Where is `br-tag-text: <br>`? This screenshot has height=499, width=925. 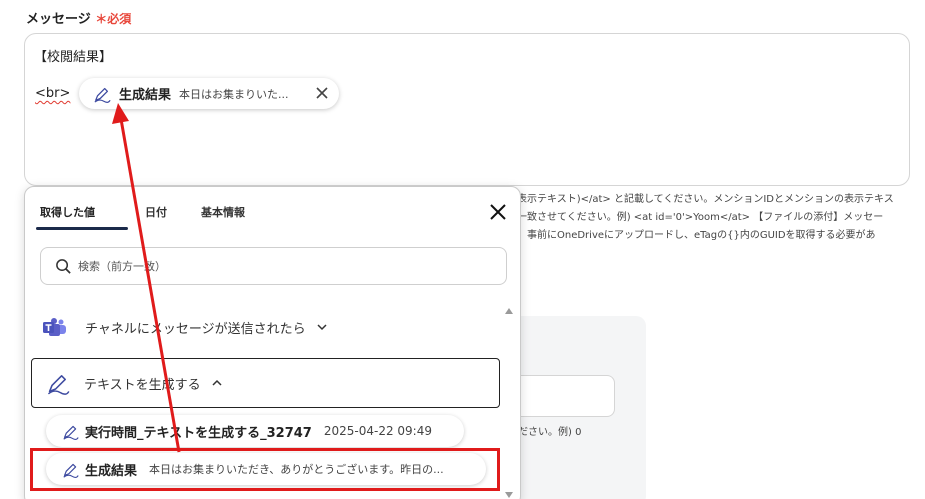
br-tag-text: <br> is located at coordinates (53, 93).